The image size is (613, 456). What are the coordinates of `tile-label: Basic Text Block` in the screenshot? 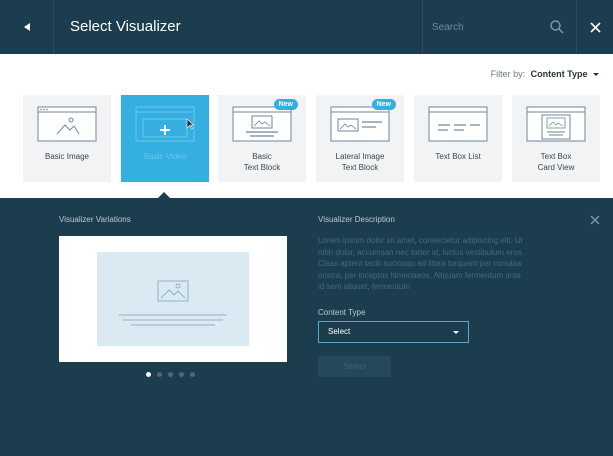 It's located at (262, 162).